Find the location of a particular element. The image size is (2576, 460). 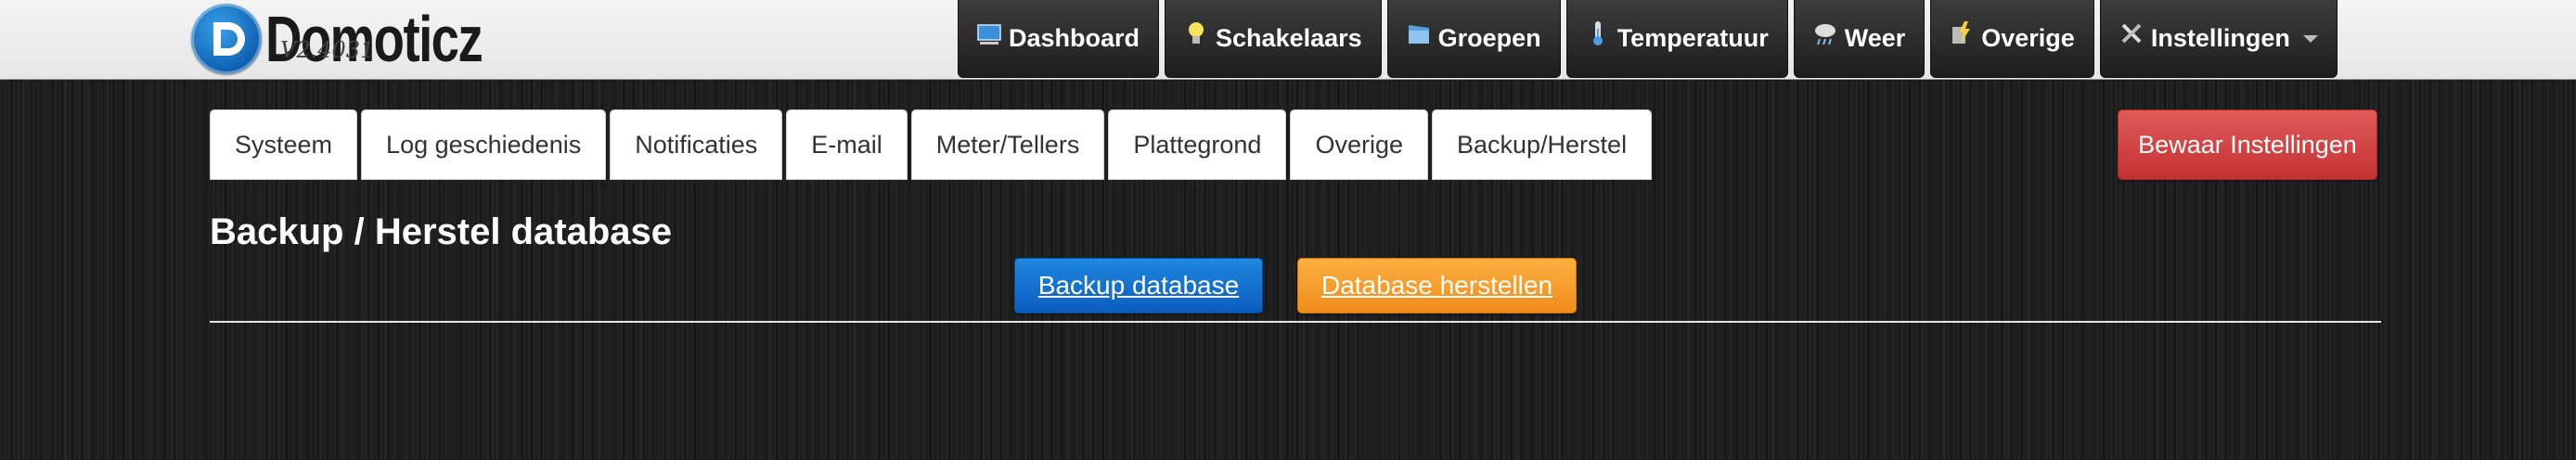

tab-meter-tellers: Meter/Tellers is located at coordinates (1007, 144).